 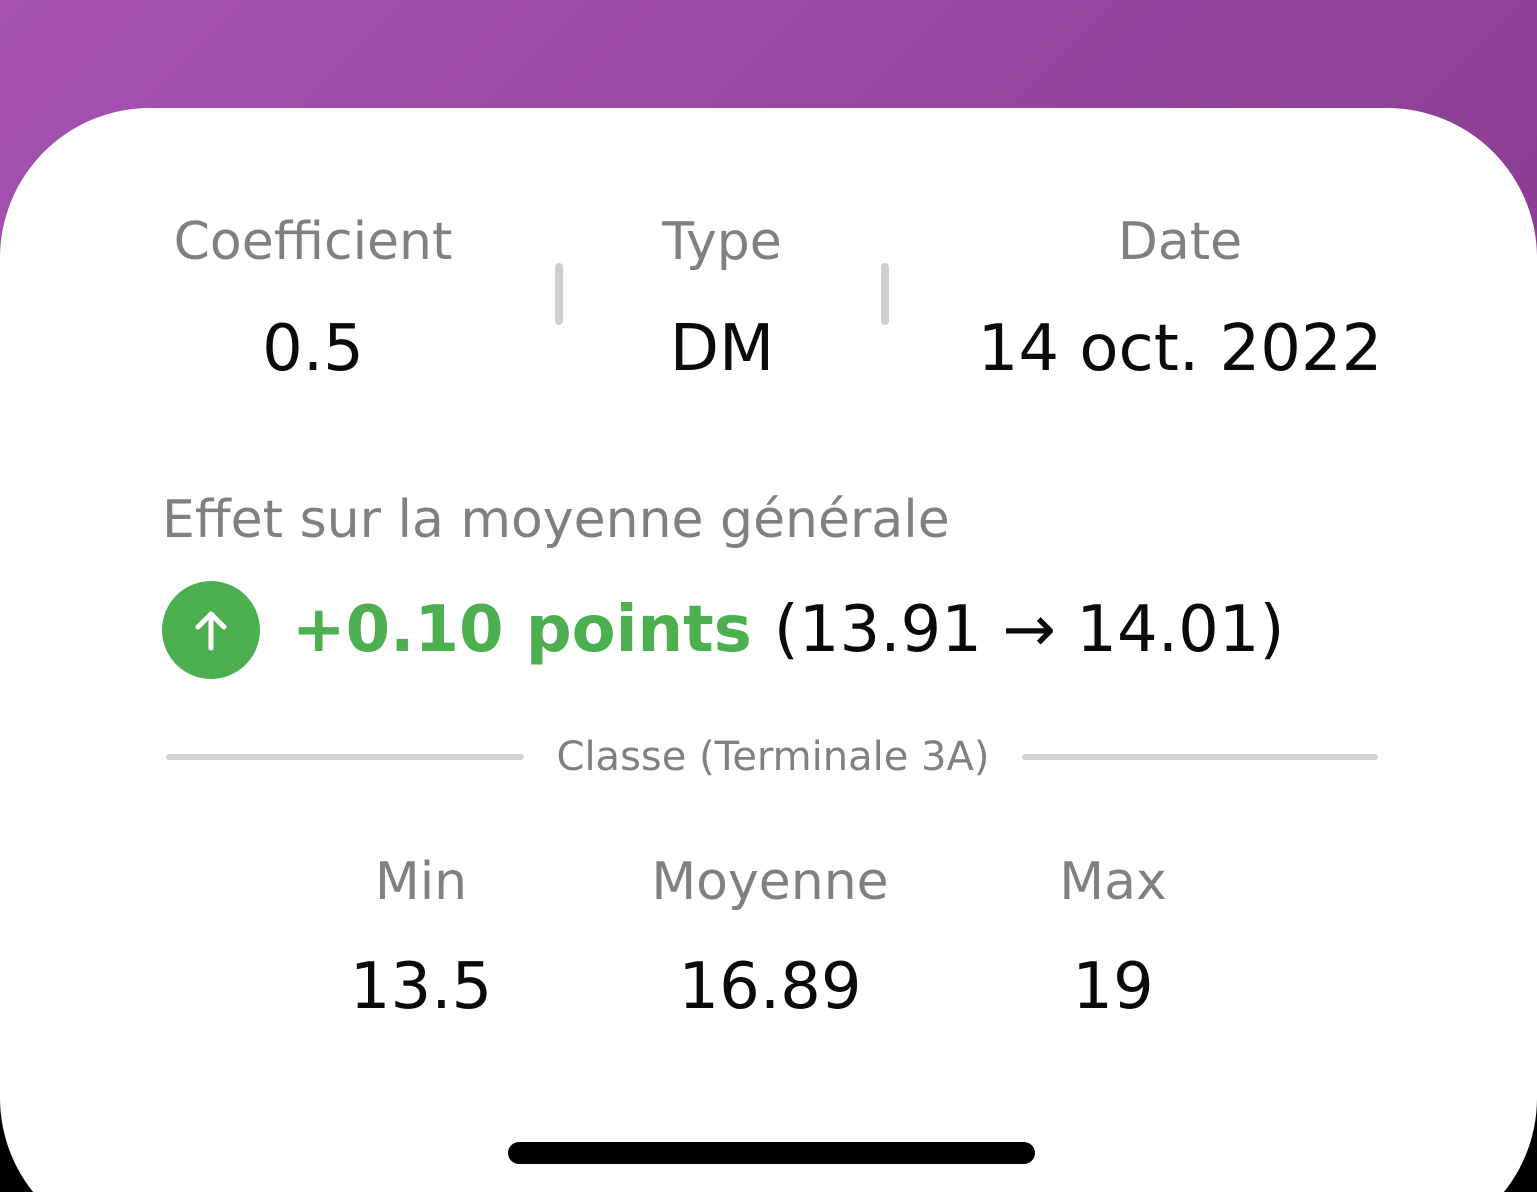 I want to click on effect-title: Effet sur la moyenne générale, so click(x=556, y=520).